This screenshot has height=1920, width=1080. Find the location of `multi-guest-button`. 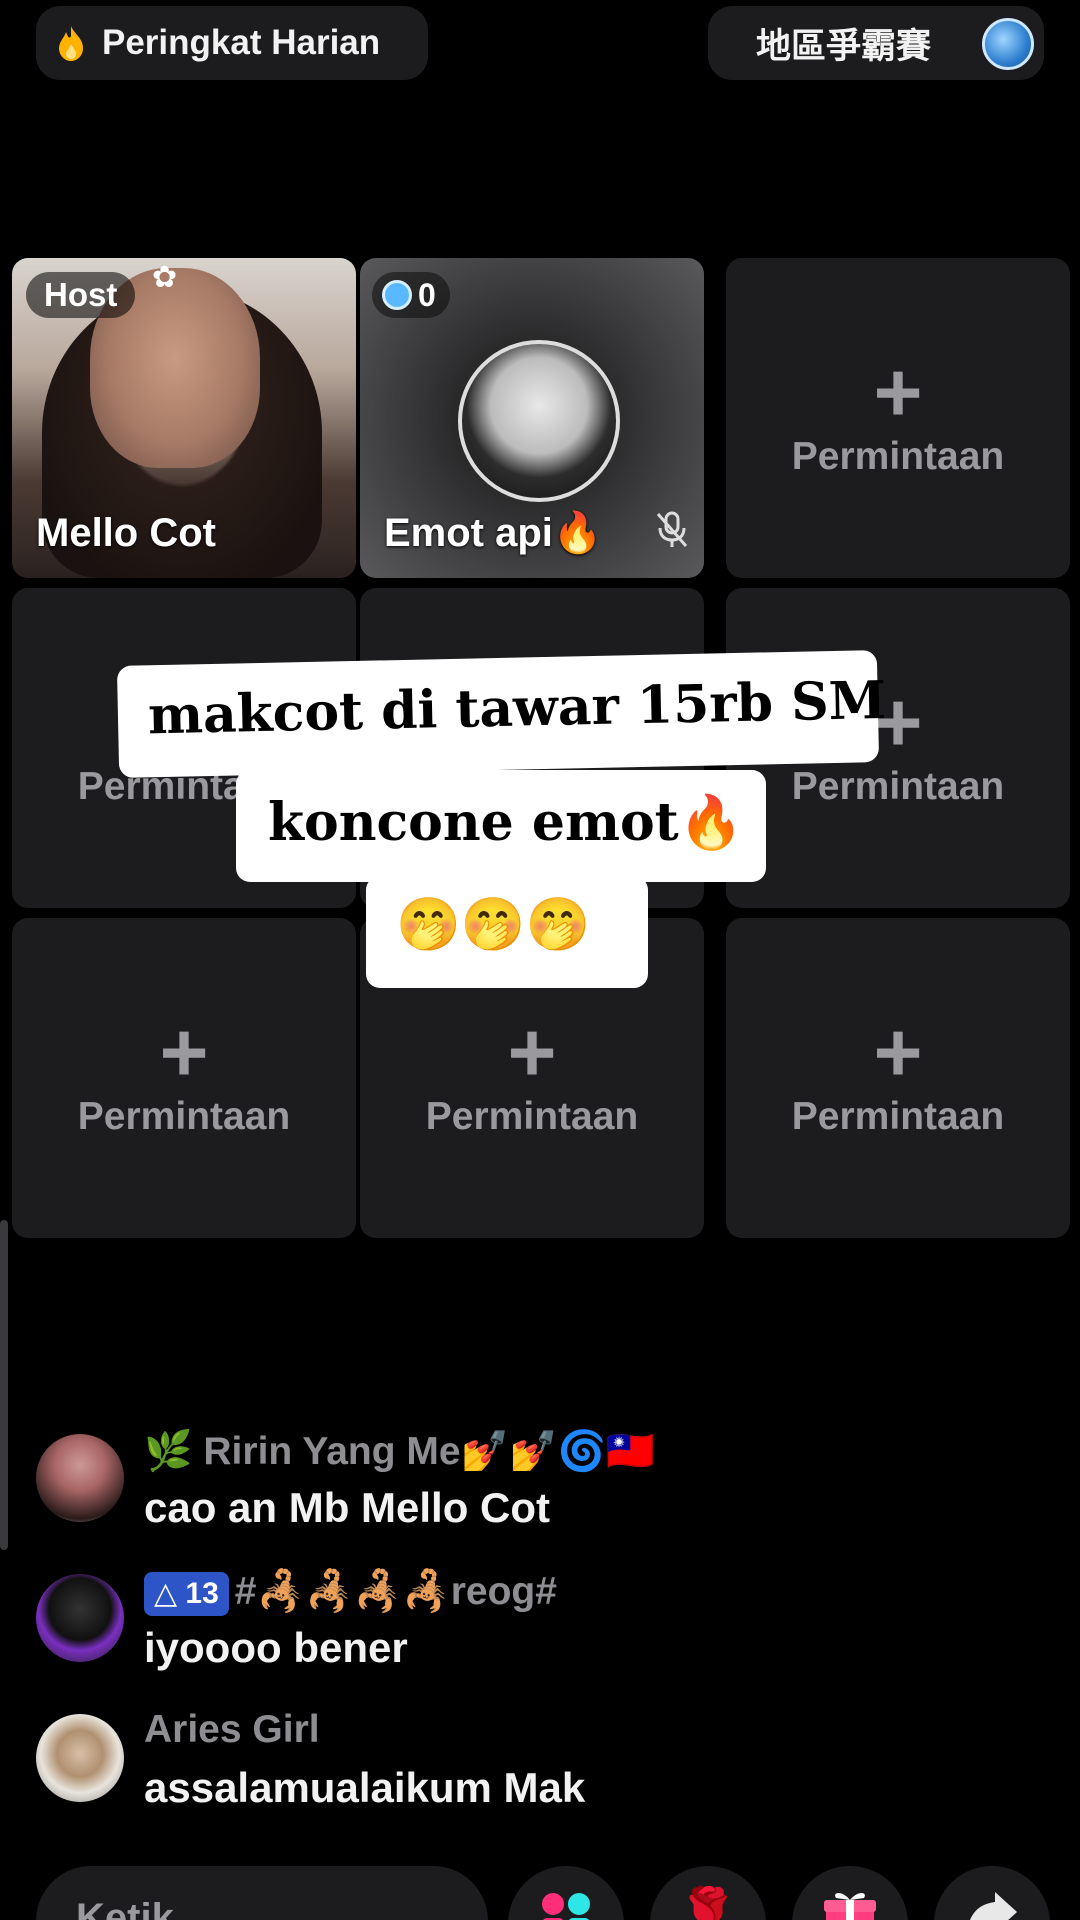

multi-guest-button is located at coordinates (566, 1893).